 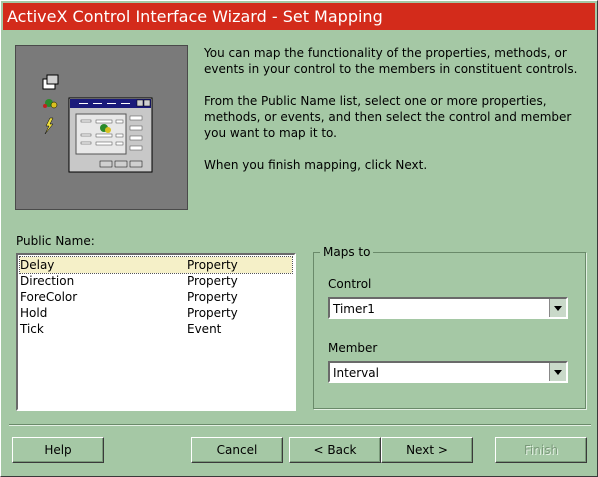 What do you see at coordinates (427, 450) in the screenshot?
I see `next-button: Next >` at bounding box center [427, 450].